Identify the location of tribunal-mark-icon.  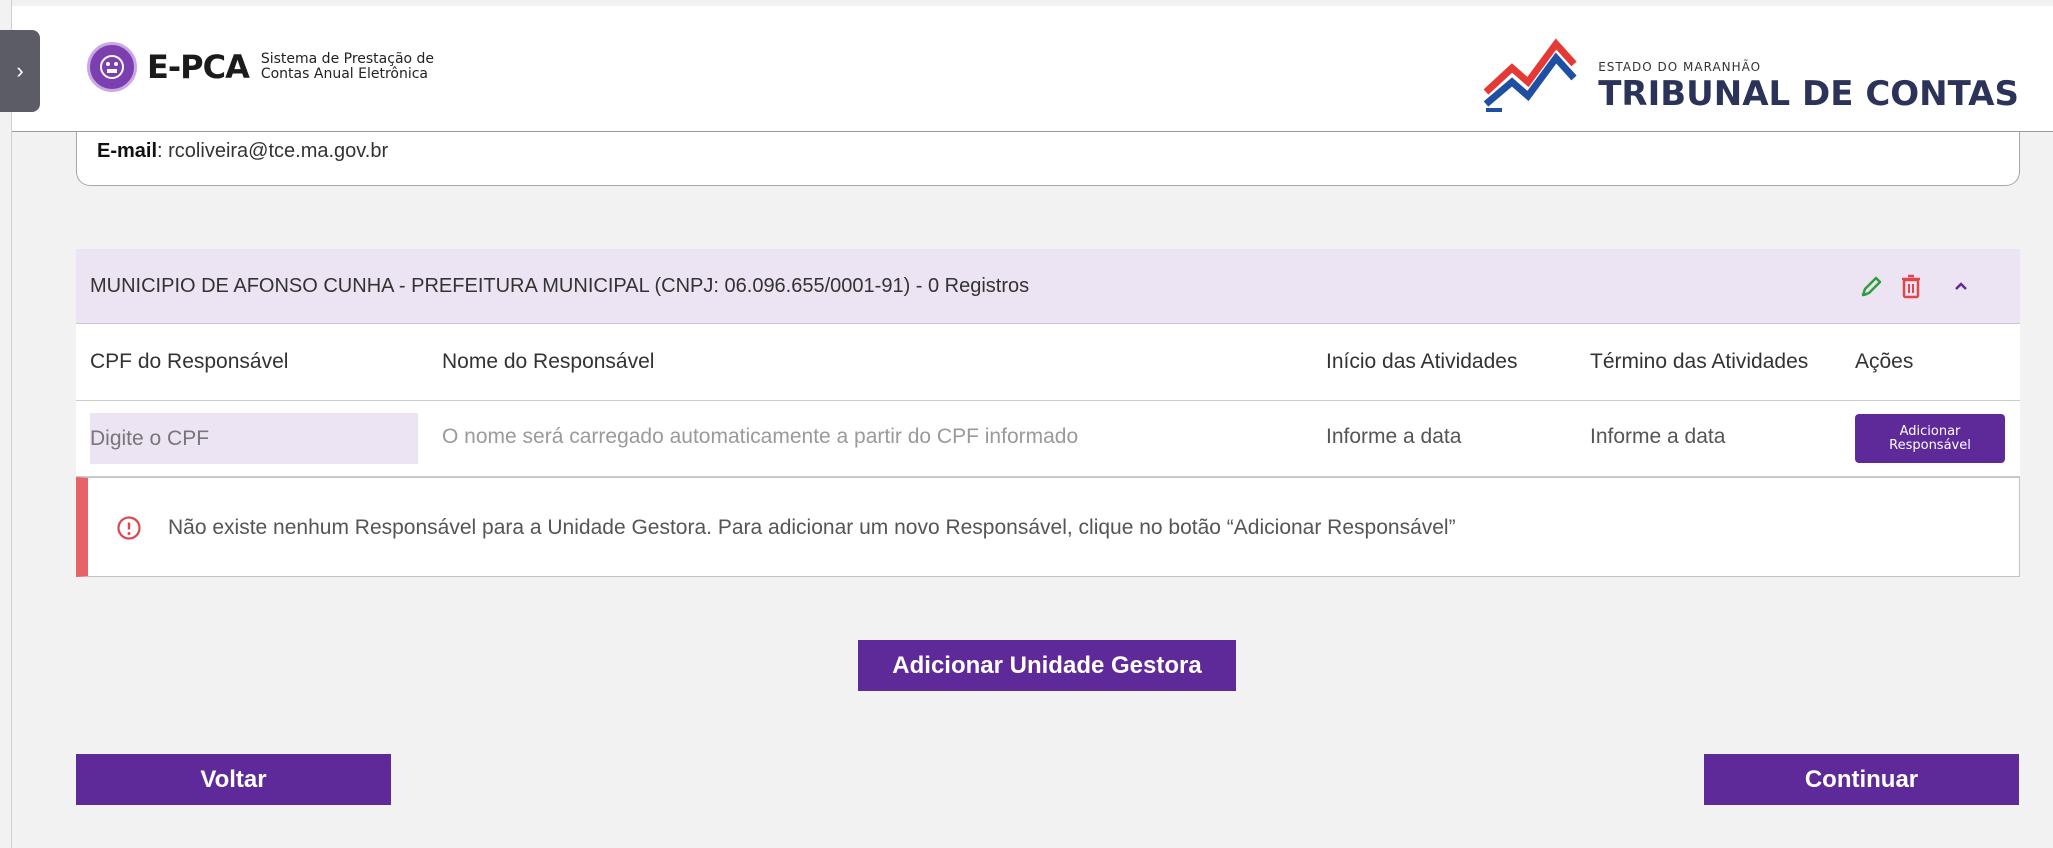
(1530, 75).